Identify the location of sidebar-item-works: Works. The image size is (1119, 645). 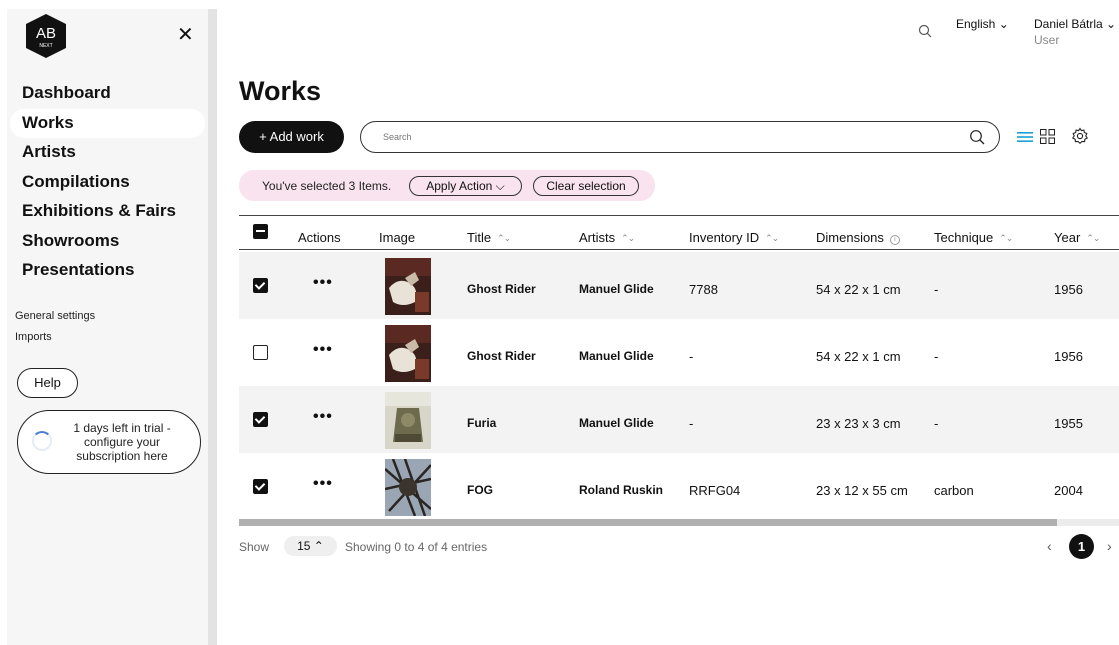
(107, 123).